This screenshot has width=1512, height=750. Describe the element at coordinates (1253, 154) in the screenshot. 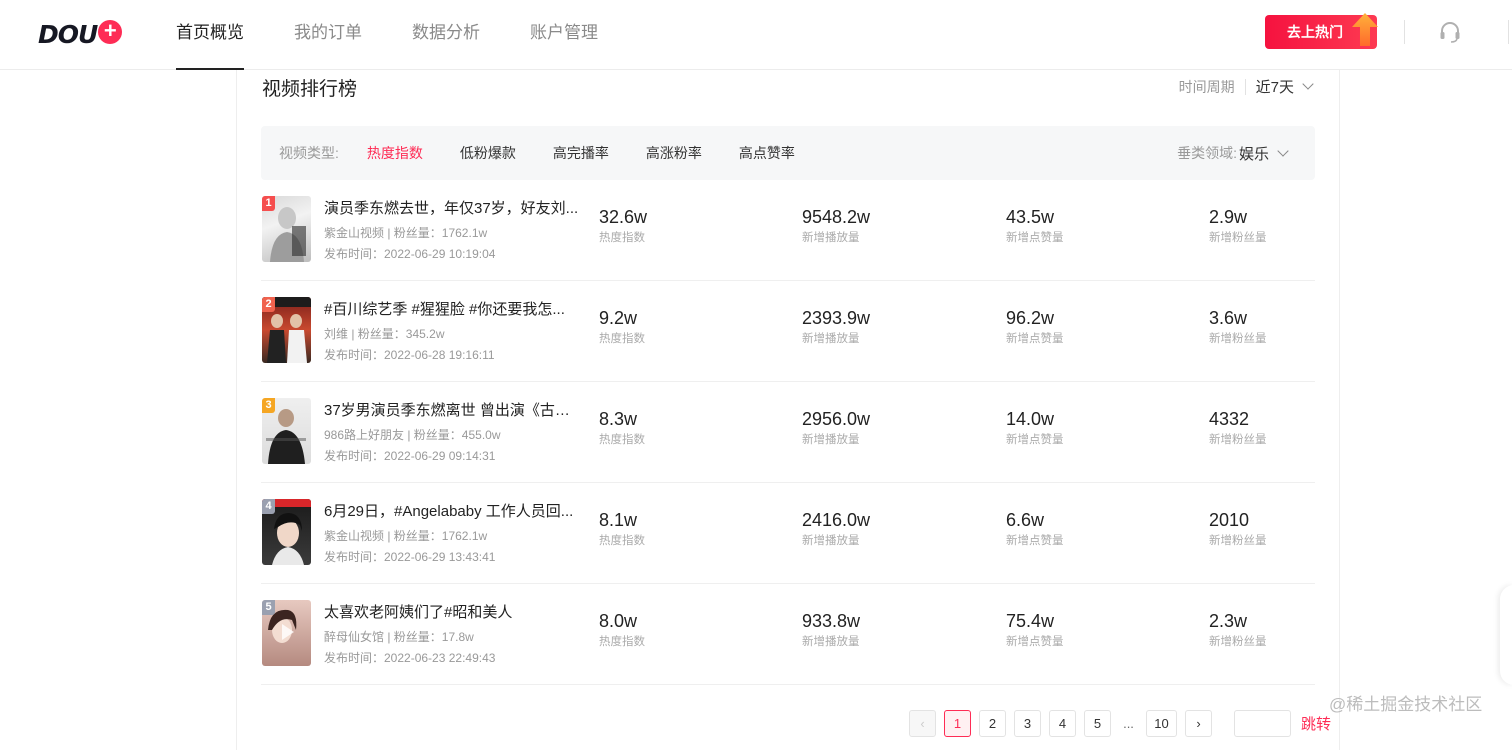

I see `domain-value: 娱乐` at that location.